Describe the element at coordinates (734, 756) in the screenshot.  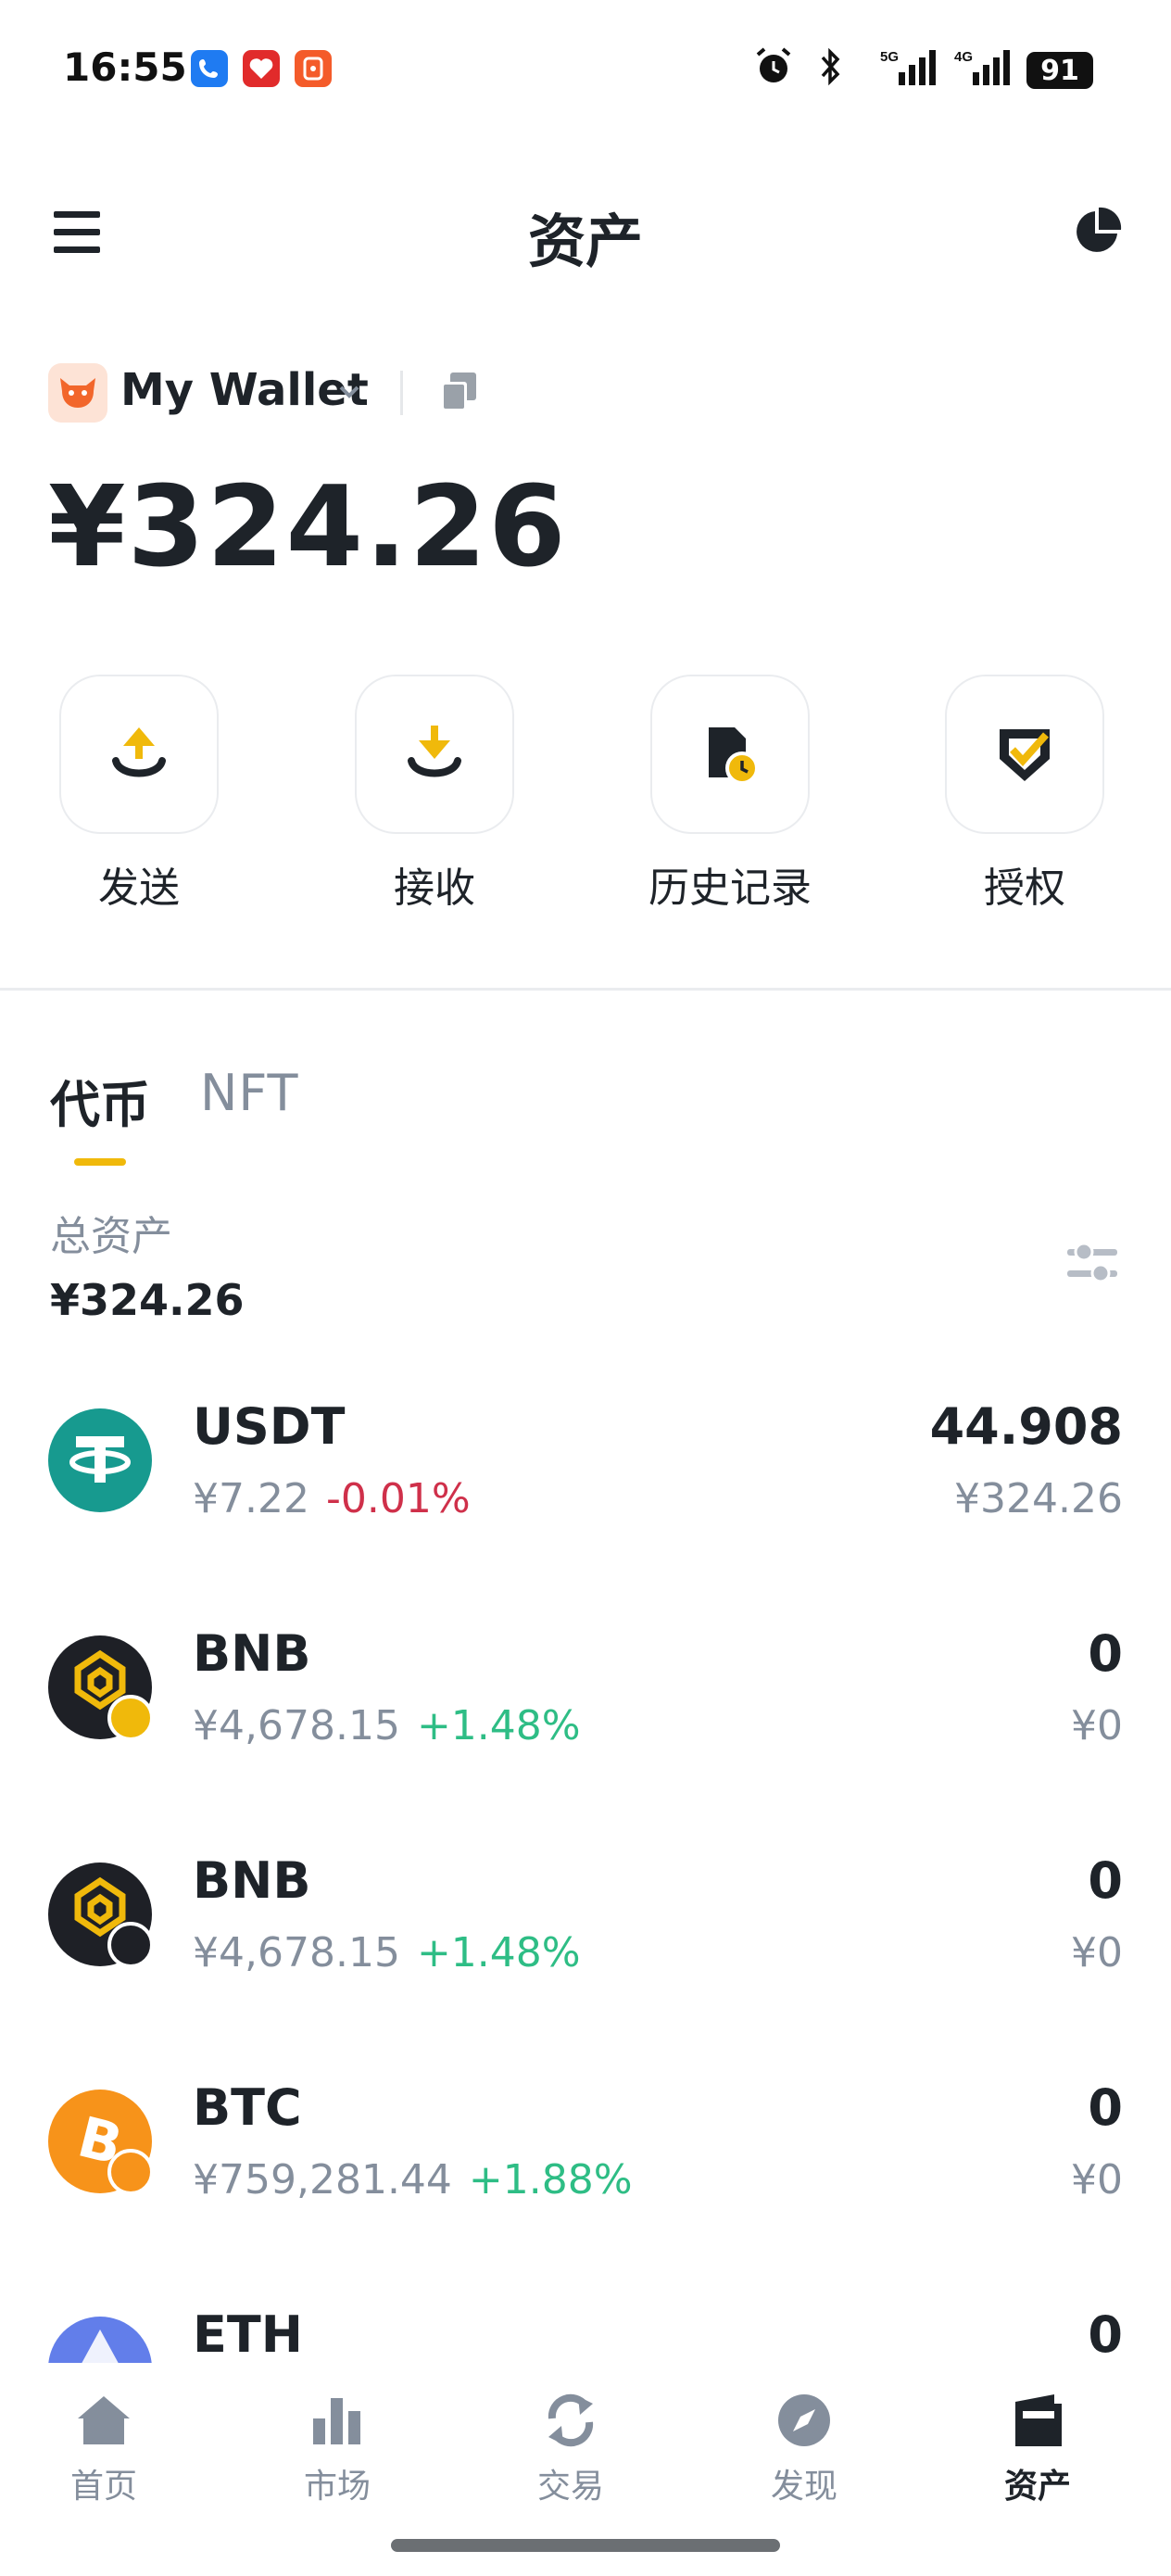
I see `history-icon` at that location.